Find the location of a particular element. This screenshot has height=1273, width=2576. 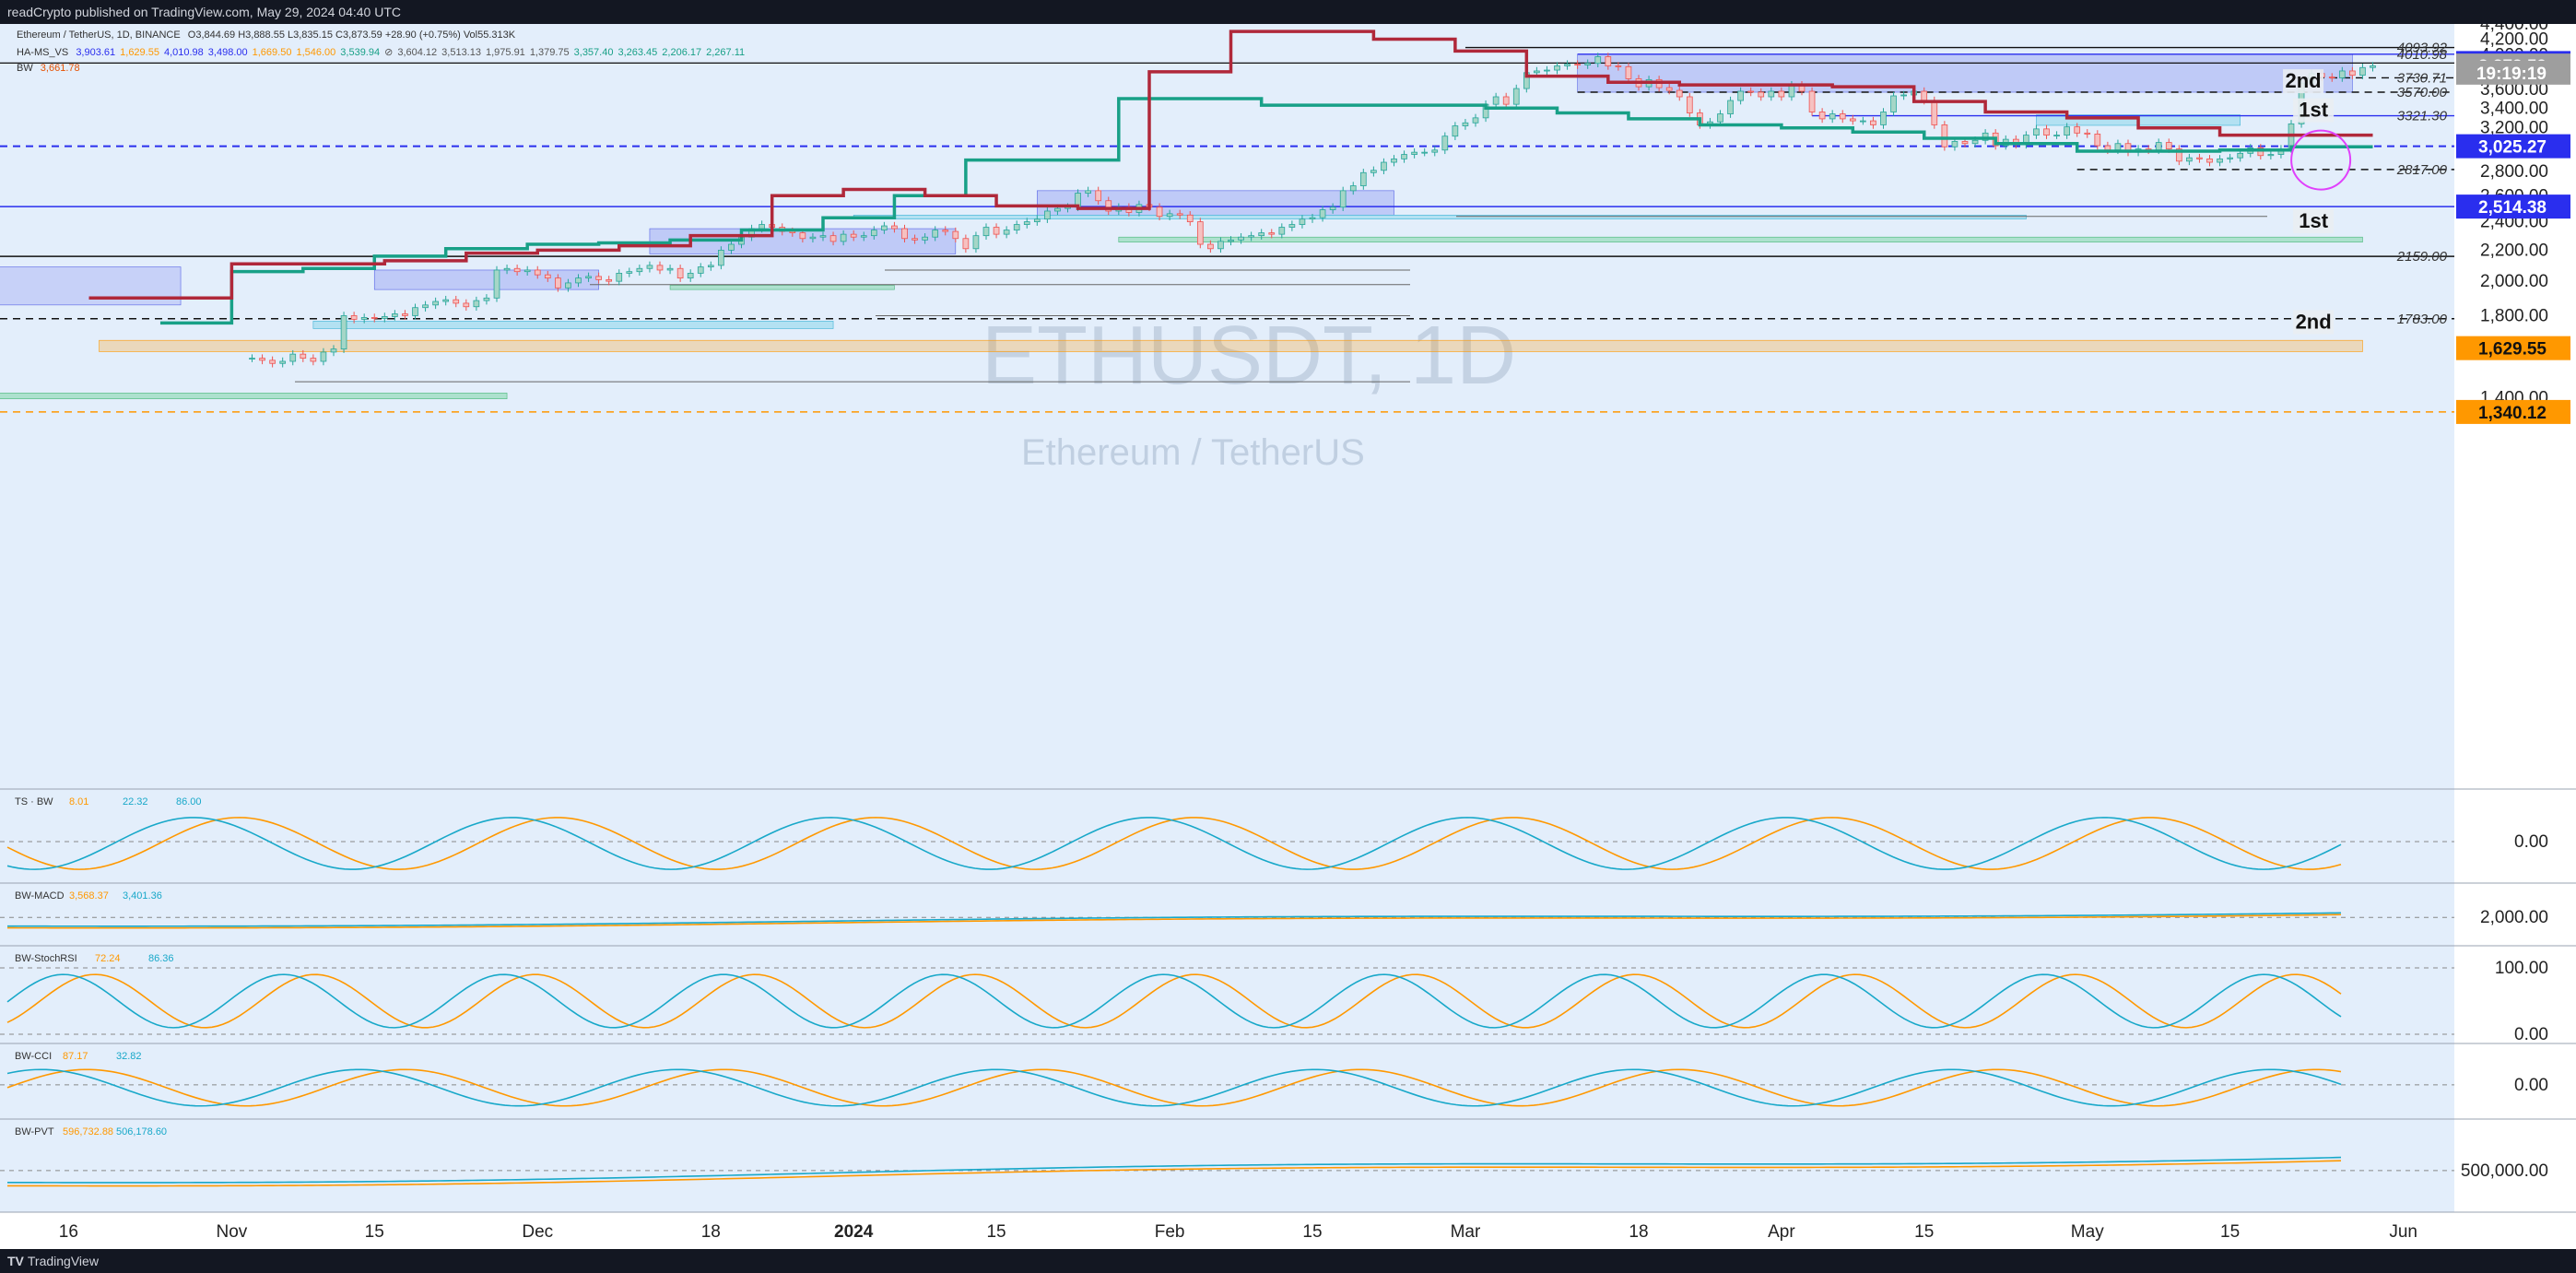

legend-ha-value: 3,513.13 is located at coordinates (461, 52).